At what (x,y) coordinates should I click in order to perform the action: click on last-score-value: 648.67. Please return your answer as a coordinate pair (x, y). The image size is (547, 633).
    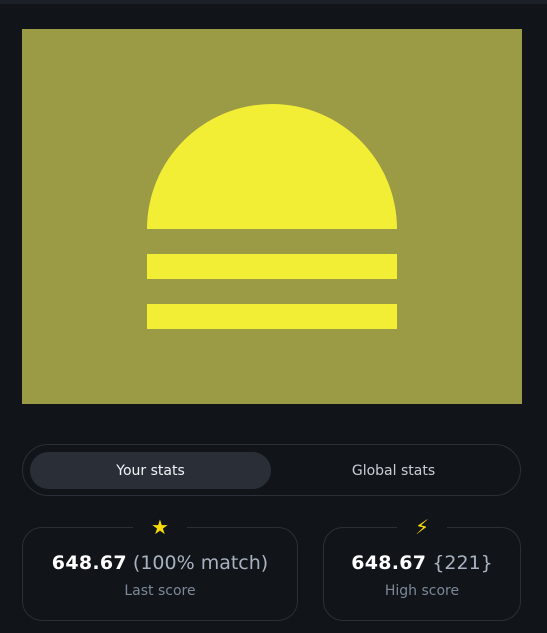
    Looking at the image, I should click on (89, 563).